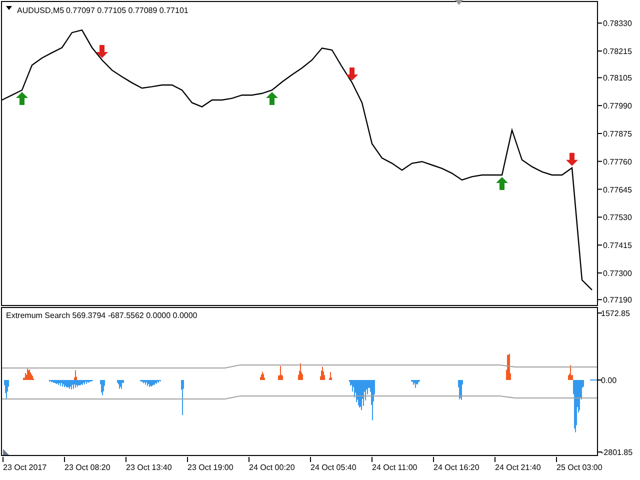 Image resolution: width=640 pixels, height=480 pixels. What do you see at coordinates (272, 467) in the screenshot?
I see `time-axis-label: 24 Oct 00:20` at bounding box center [272, 467].